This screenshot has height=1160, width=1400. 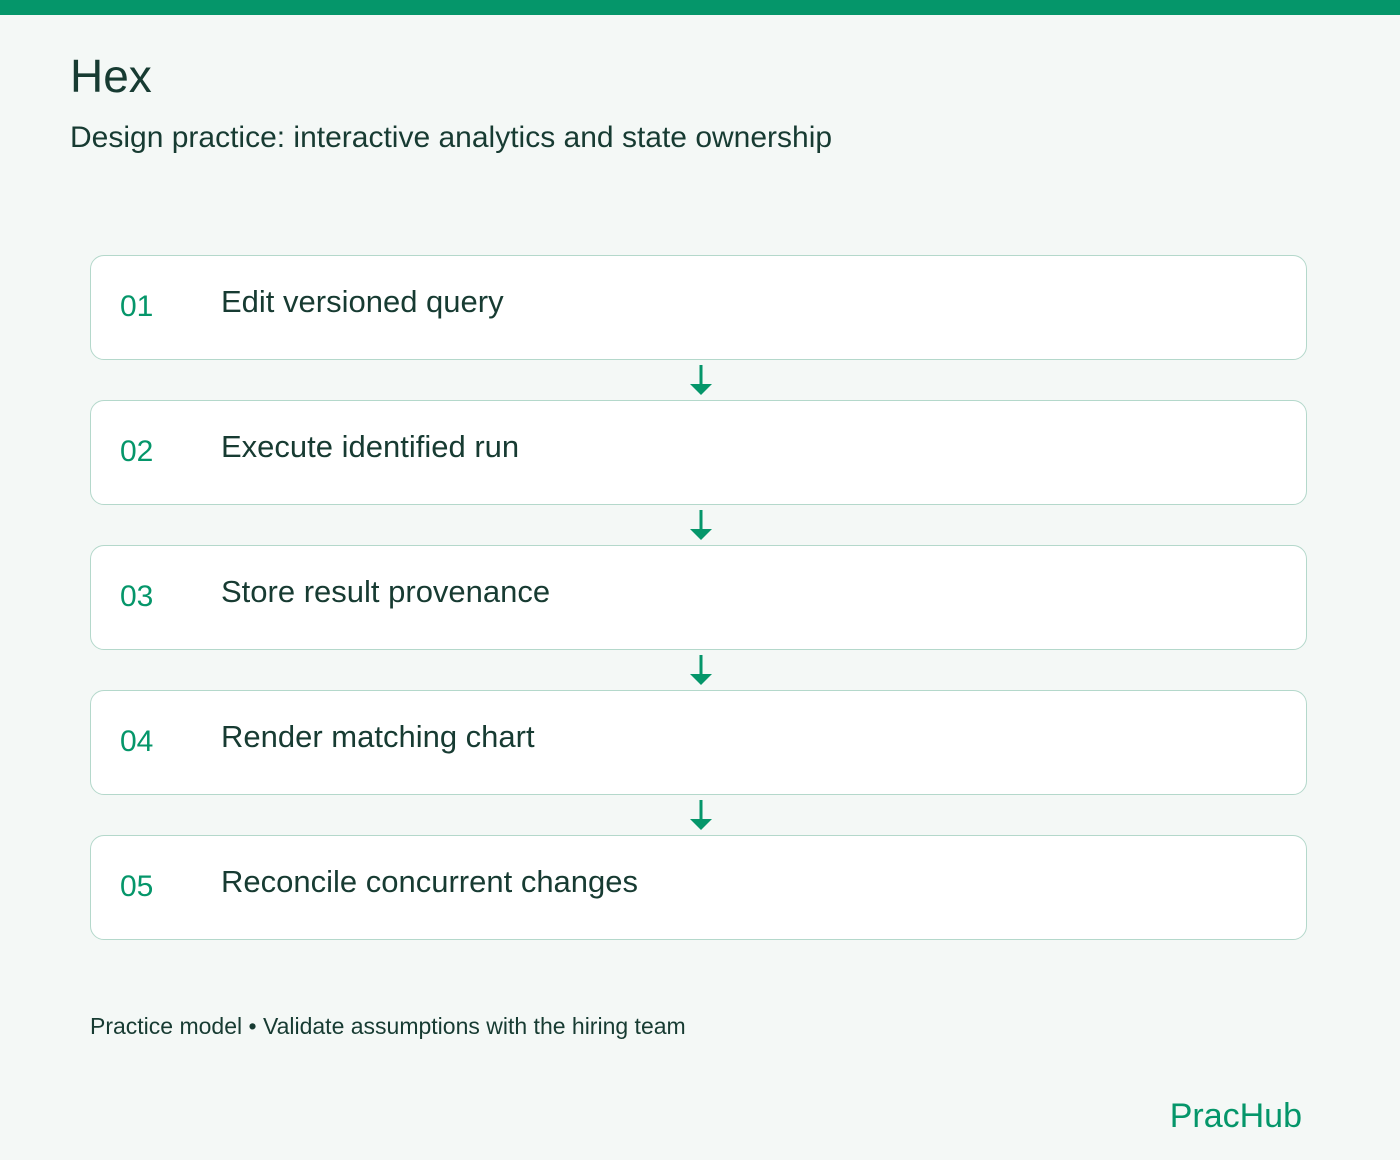 What do you see at coordinates (698, 742) in the screenshot?
I see `step-card-4: 04 Render matching chart` at bounding box center [698, 742].